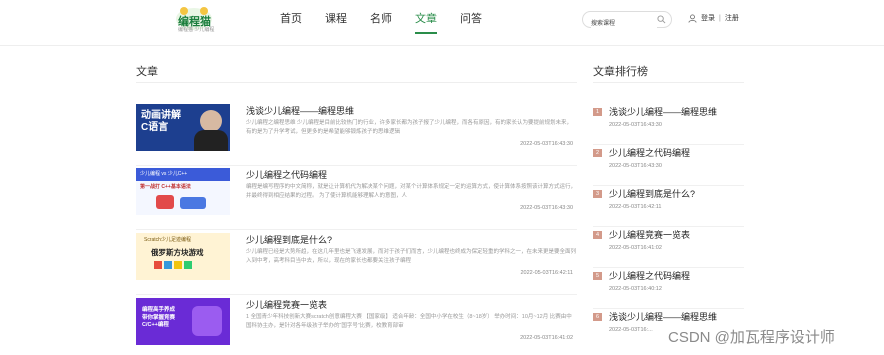 Image resolution: width=884 pixels, height=355 pixels. I want to click on rank-badge: 5, so click(597, 276).